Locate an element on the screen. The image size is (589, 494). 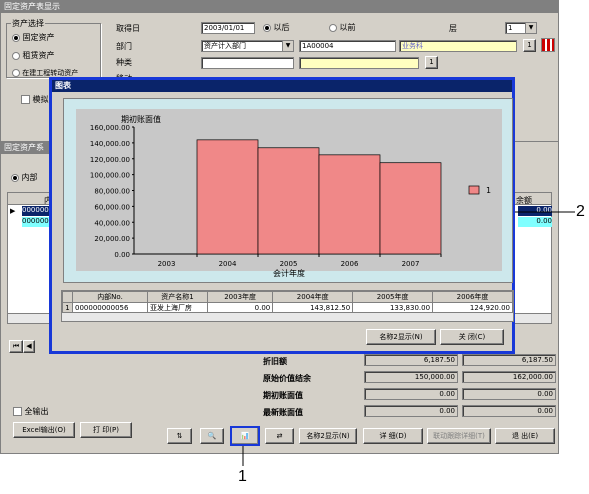
callout-number: 2 is located at coordinates (580, 211).